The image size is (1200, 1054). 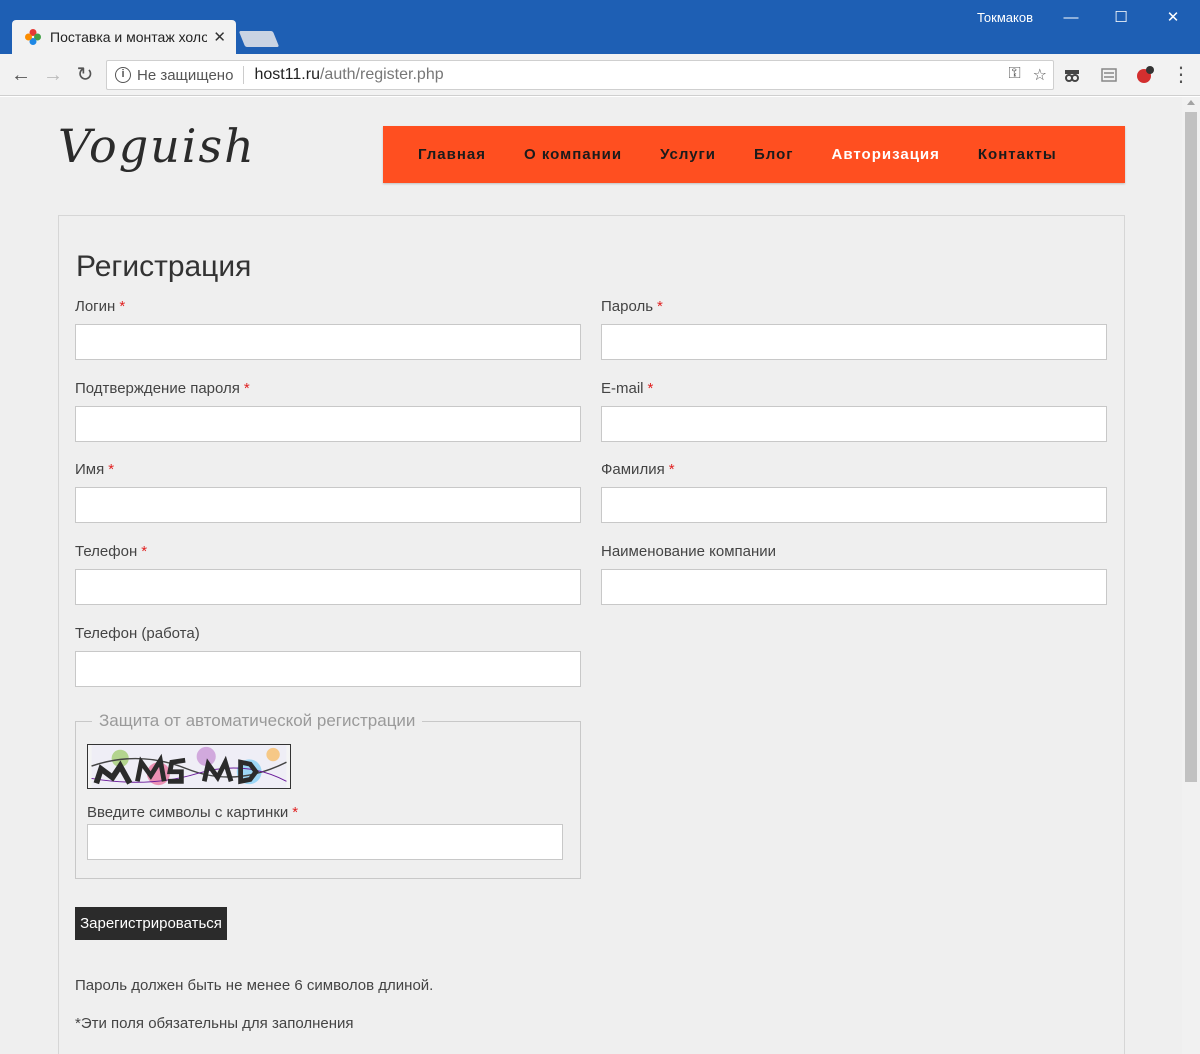 I want to click on nav-item-services: Услуги, so click(x=688, y=154).